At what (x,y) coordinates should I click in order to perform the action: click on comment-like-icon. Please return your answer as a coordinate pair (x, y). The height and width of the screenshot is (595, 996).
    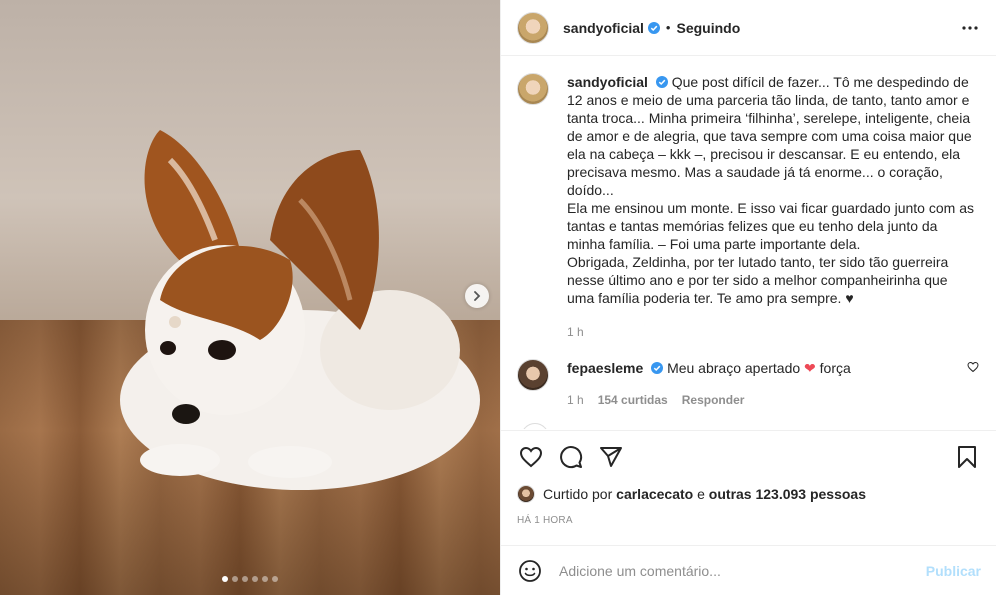
    Looking at the image, I should click on (973, 367).